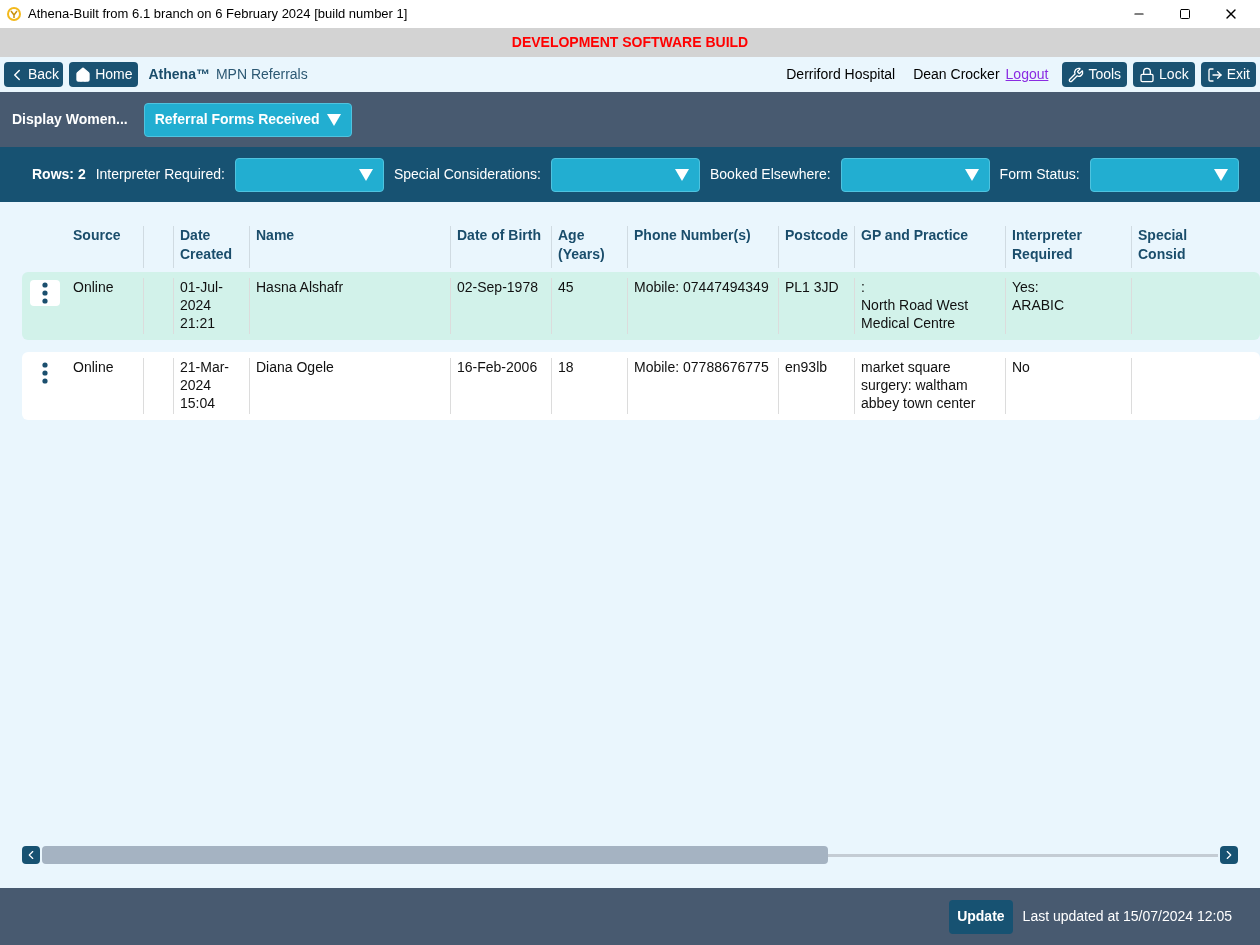  What do you see at coordinates (31, 855) in the screenshot?
I see `scroll-left-button` at bounding box center [31, 855].